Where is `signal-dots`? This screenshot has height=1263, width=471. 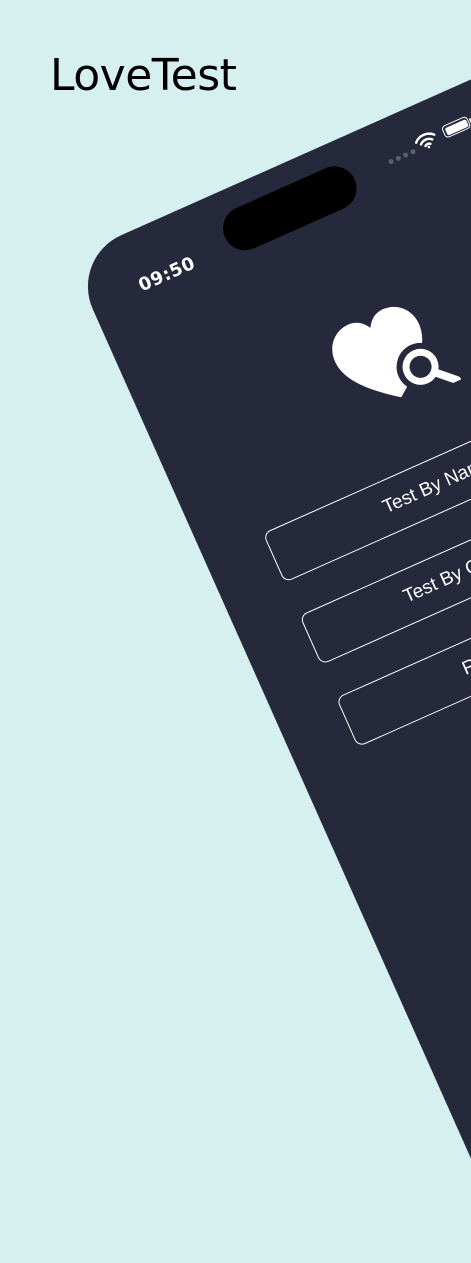
signal-dots is located at coordinates (402, 156).